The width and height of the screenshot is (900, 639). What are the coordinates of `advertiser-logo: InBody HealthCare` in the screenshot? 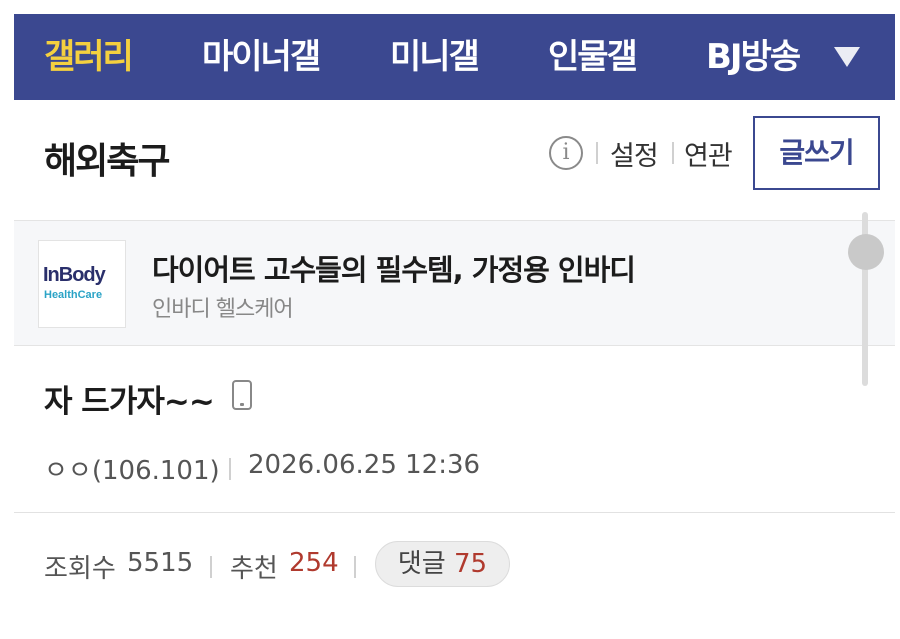 It's located at (82, 284).